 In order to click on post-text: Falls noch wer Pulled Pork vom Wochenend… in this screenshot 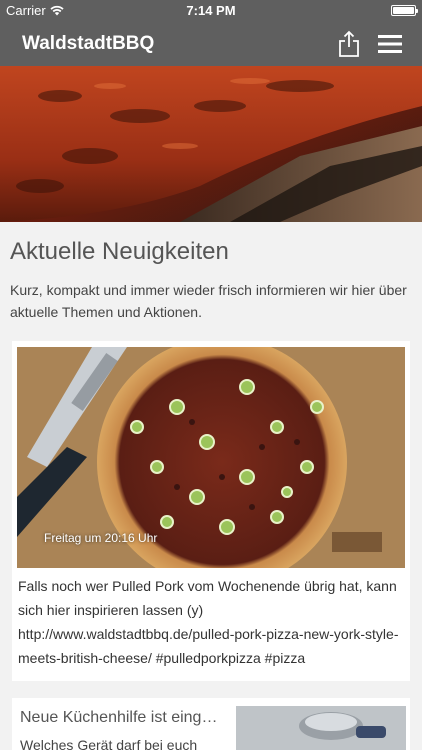, I will do `click(208, 622)`.